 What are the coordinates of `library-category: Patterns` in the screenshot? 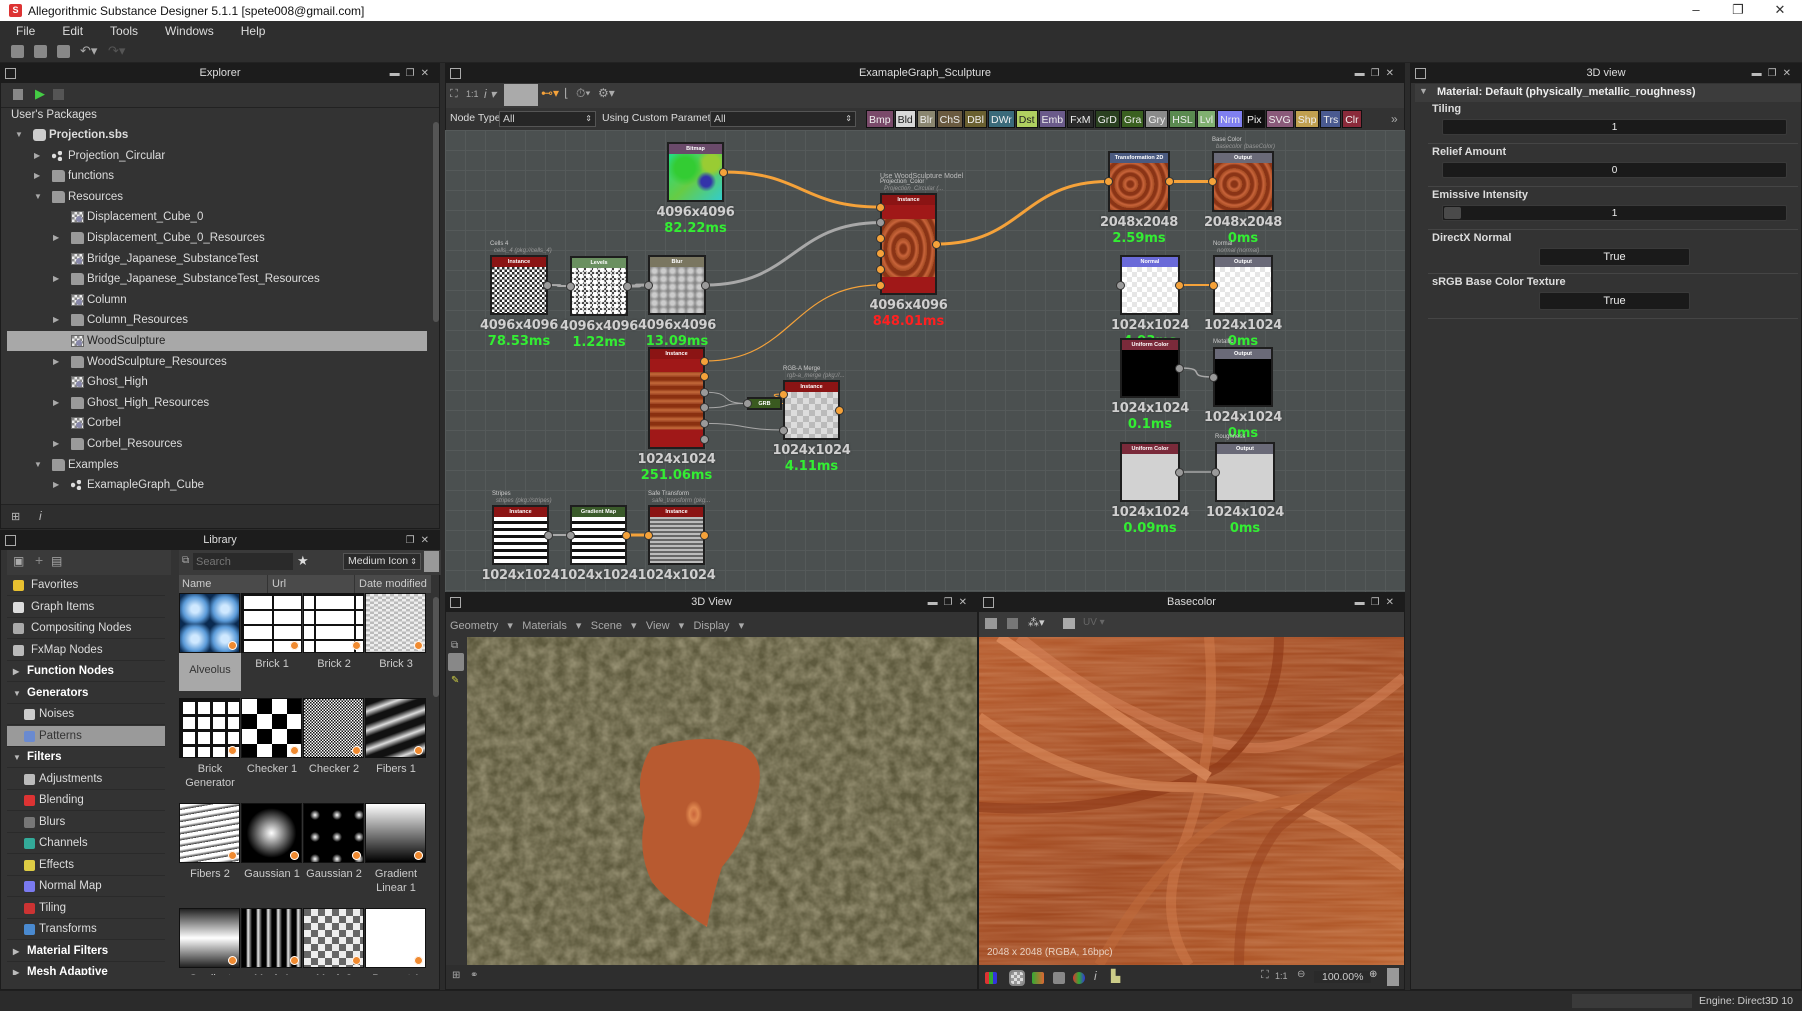 It's located at (86, 736).